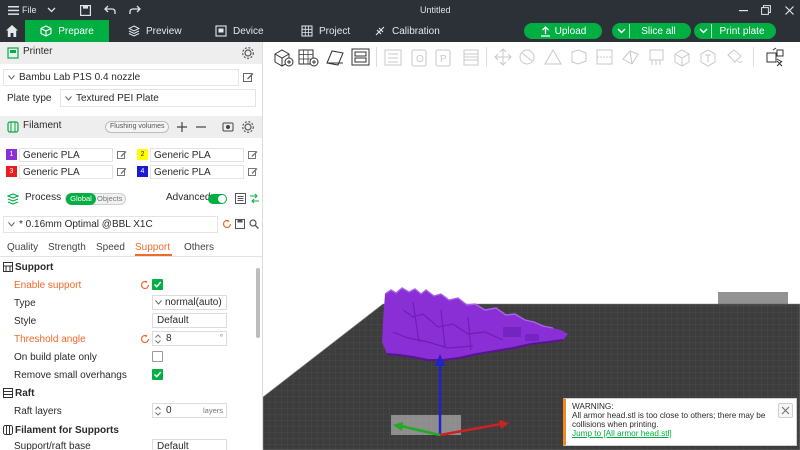  Describe the element at coordinates (11, 154) in the screenshot. I see `filament-1-swatch: 1` at that location.